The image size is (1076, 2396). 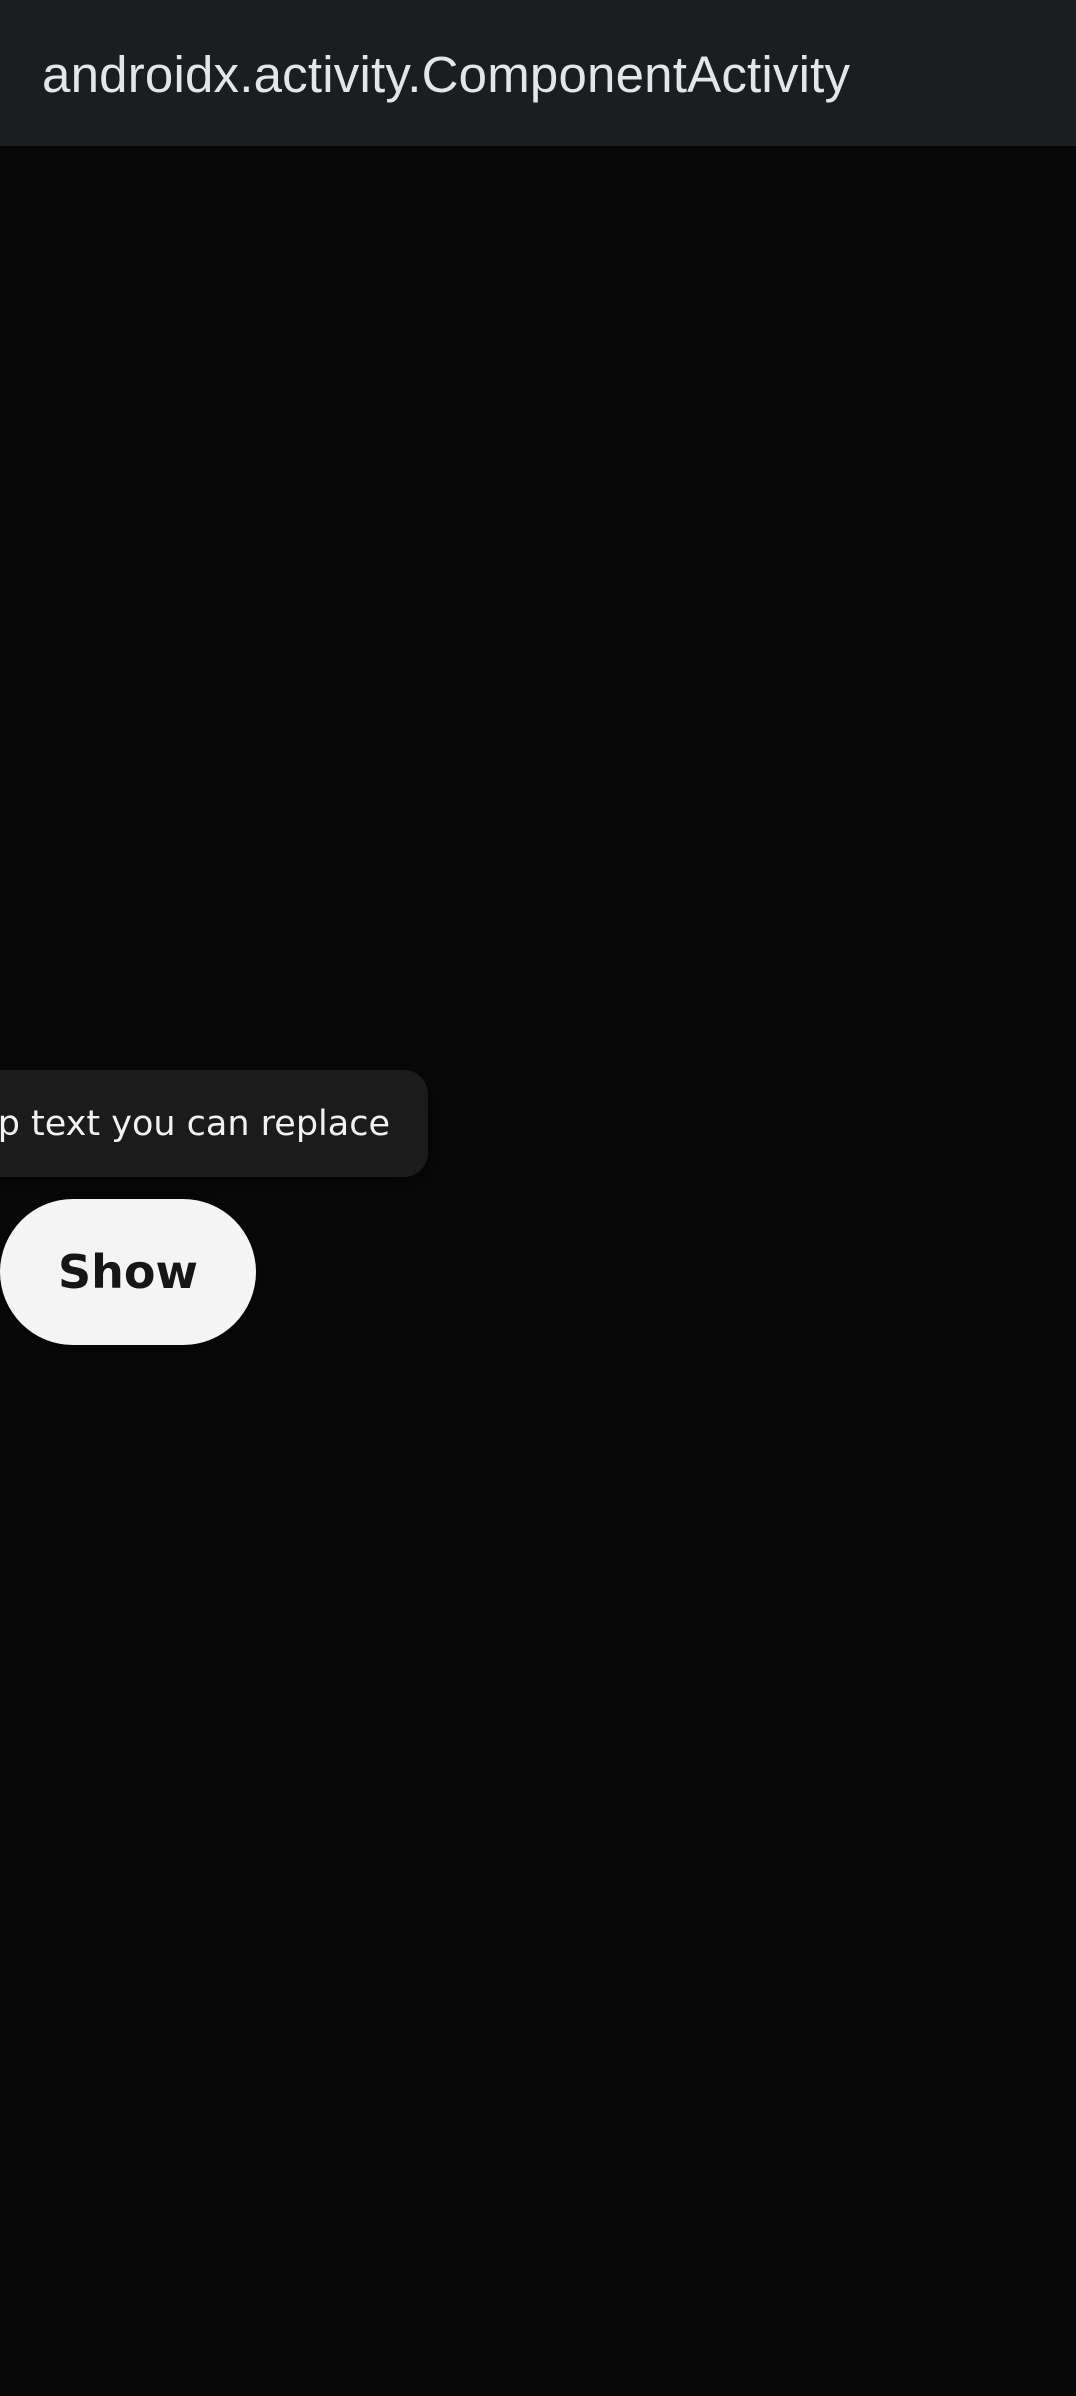 I want to click on show-button-label: Show, so click(x=128, y=1272).